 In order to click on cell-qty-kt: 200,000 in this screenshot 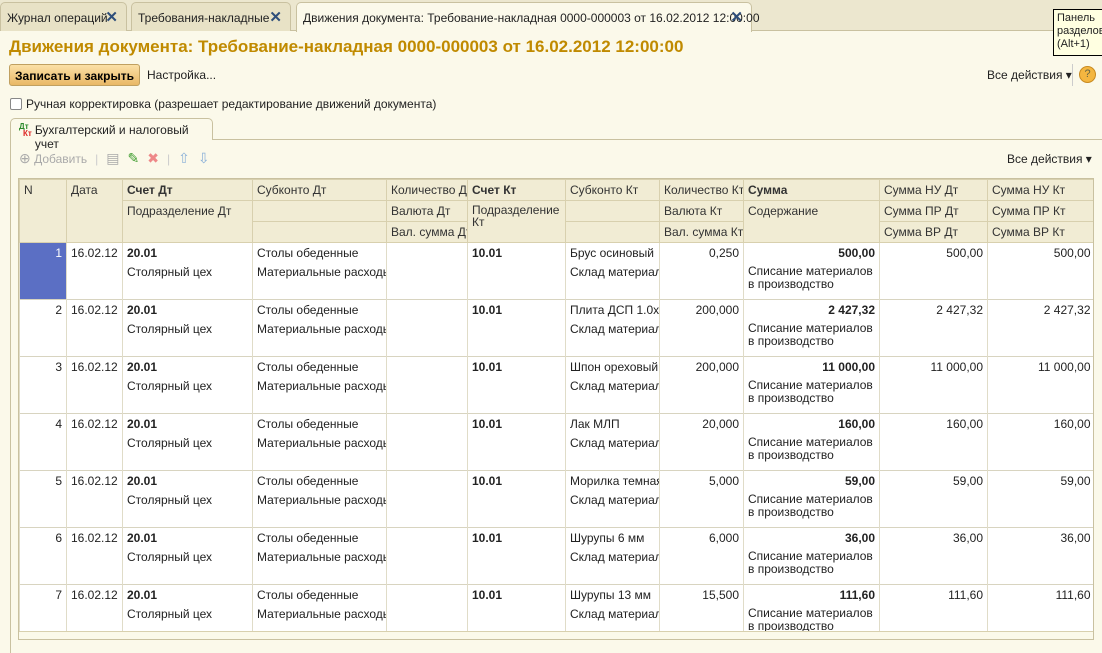, I will do `click(701, 309)`.